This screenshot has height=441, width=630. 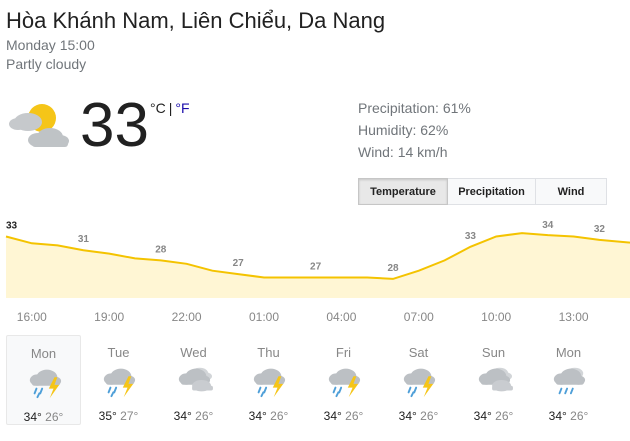 I want to click on x-tick-label: 10:00, so click(x=496, y=317).